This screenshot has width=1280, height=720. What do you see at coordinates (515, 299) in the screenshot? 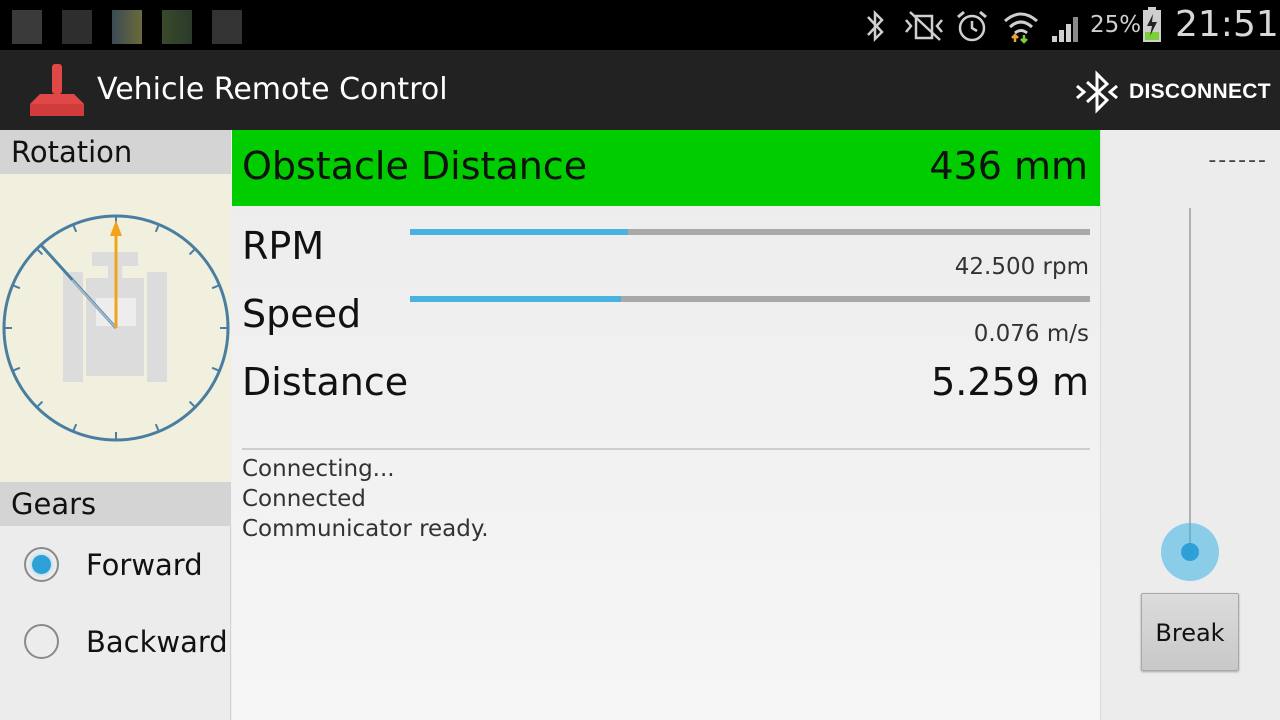
I see `speed-progress-fill` at bounding box center [515, 299].